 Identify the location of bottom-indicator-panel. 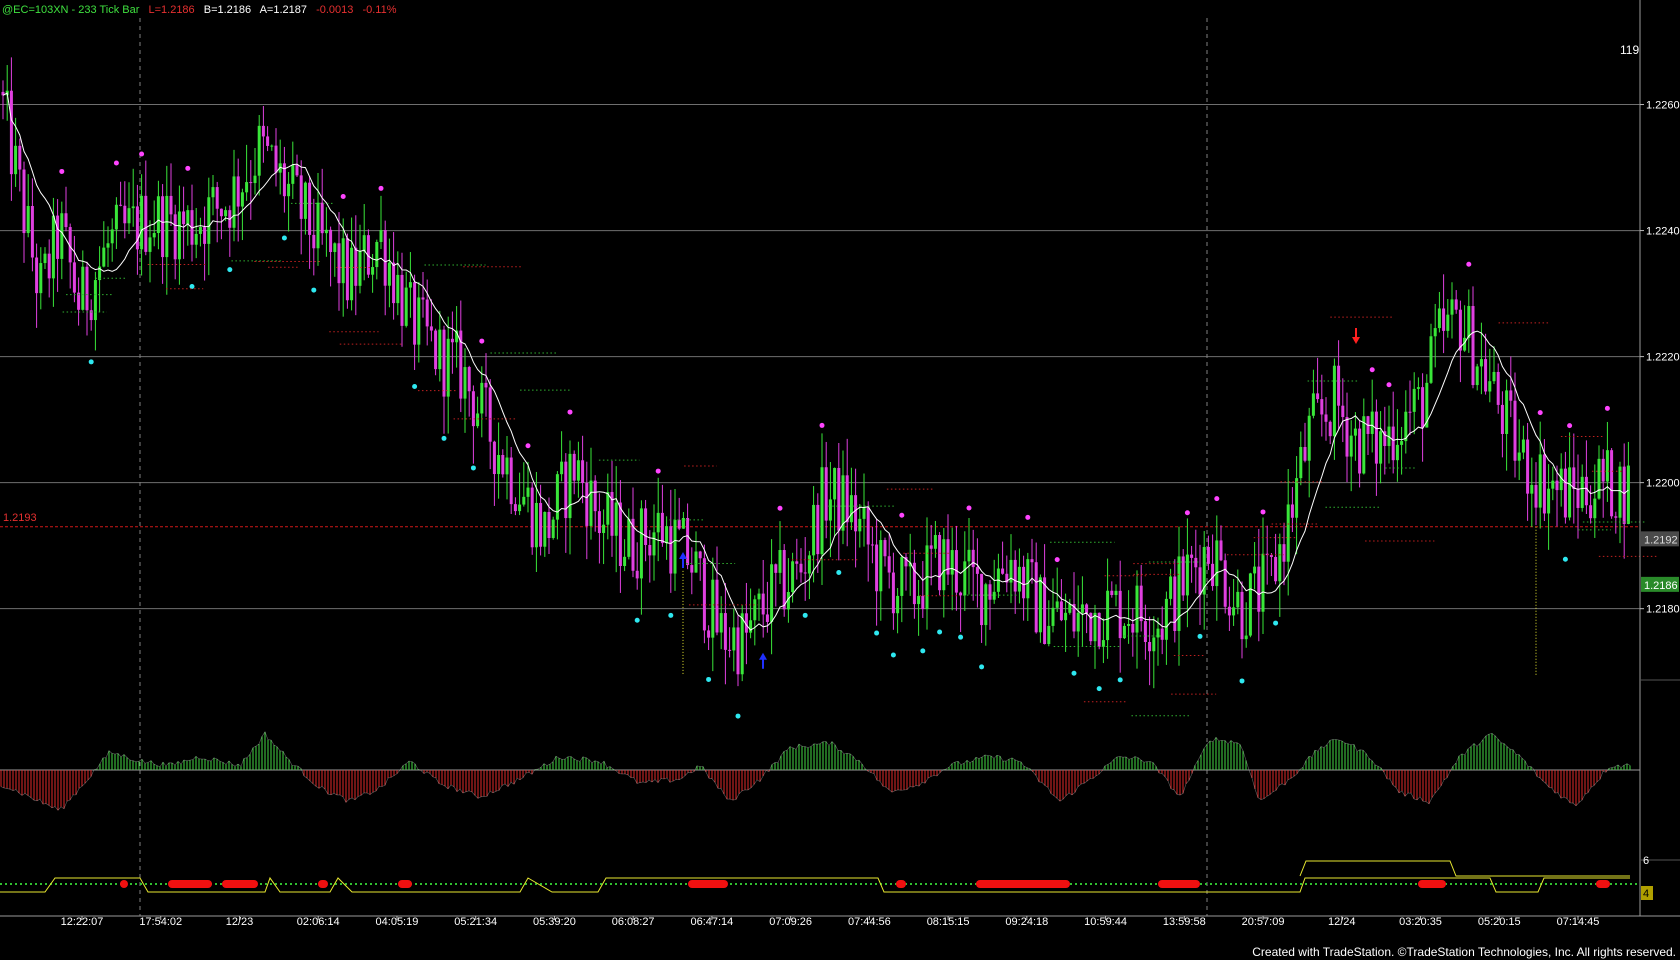
(820, 876).